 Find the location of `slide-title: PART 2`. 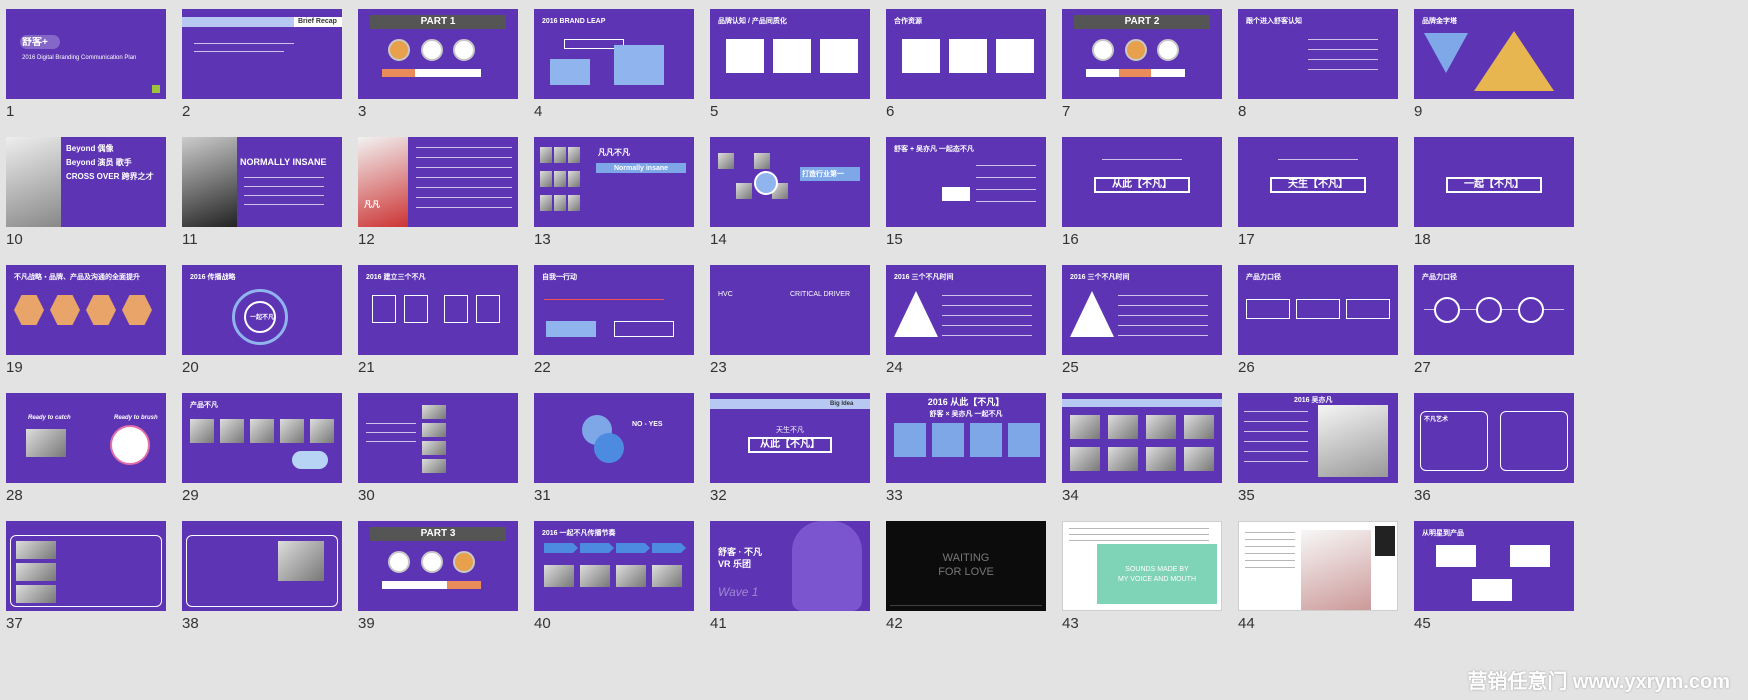

slide-title: PART 2 is located at coordinates (1142, 21).